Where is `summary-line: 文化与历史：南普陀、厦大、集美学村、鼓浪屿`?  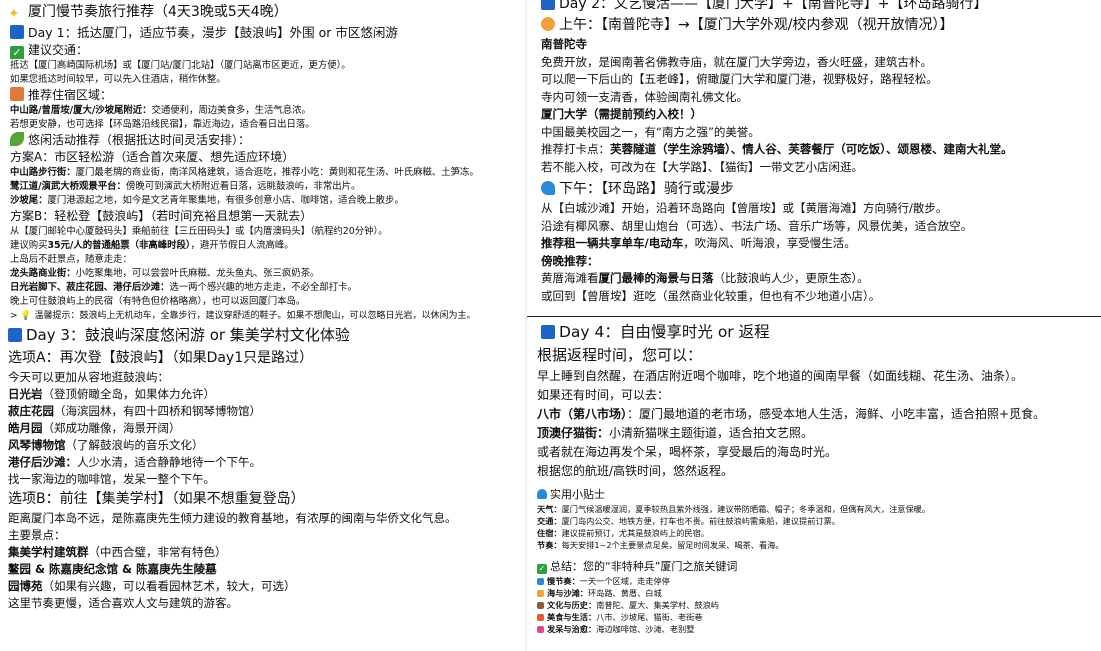 summary-line: 文化与历史：南普陀、厦大、集美学村、鼓浪屿 is located at coordinates (819, 605).